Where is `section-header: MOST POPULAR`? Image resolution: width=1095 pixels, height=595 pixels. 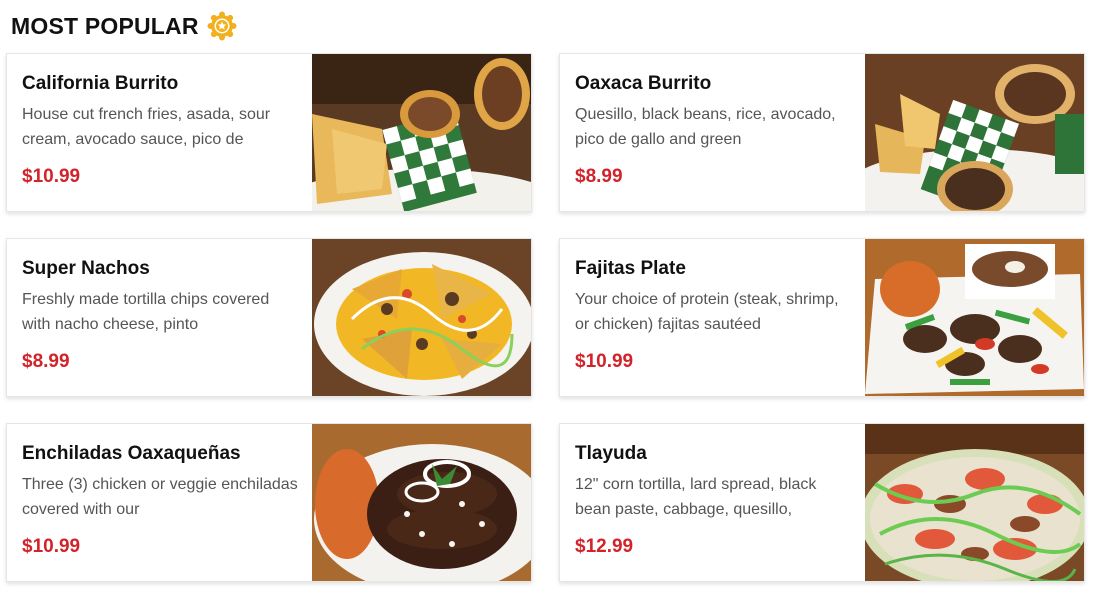
section-header: MOST POPULAR is located at coordinates (124, 26).